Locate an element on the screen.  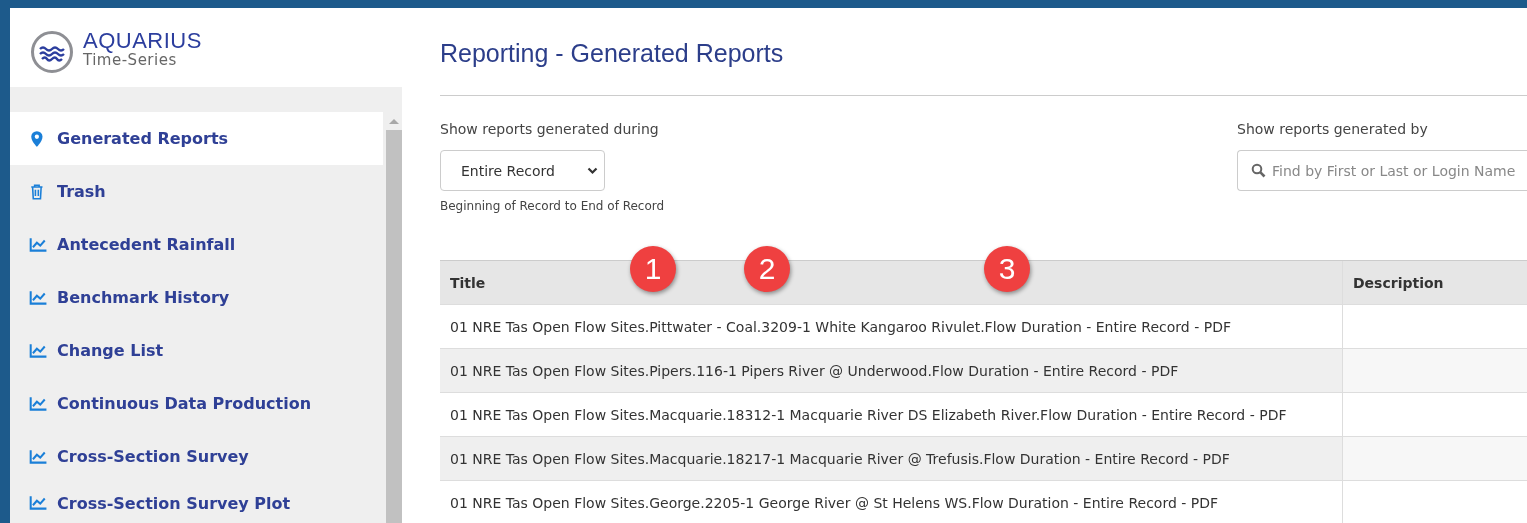
period-hint: Beginning of Record to End of Record is located at coordinates (553, 206).